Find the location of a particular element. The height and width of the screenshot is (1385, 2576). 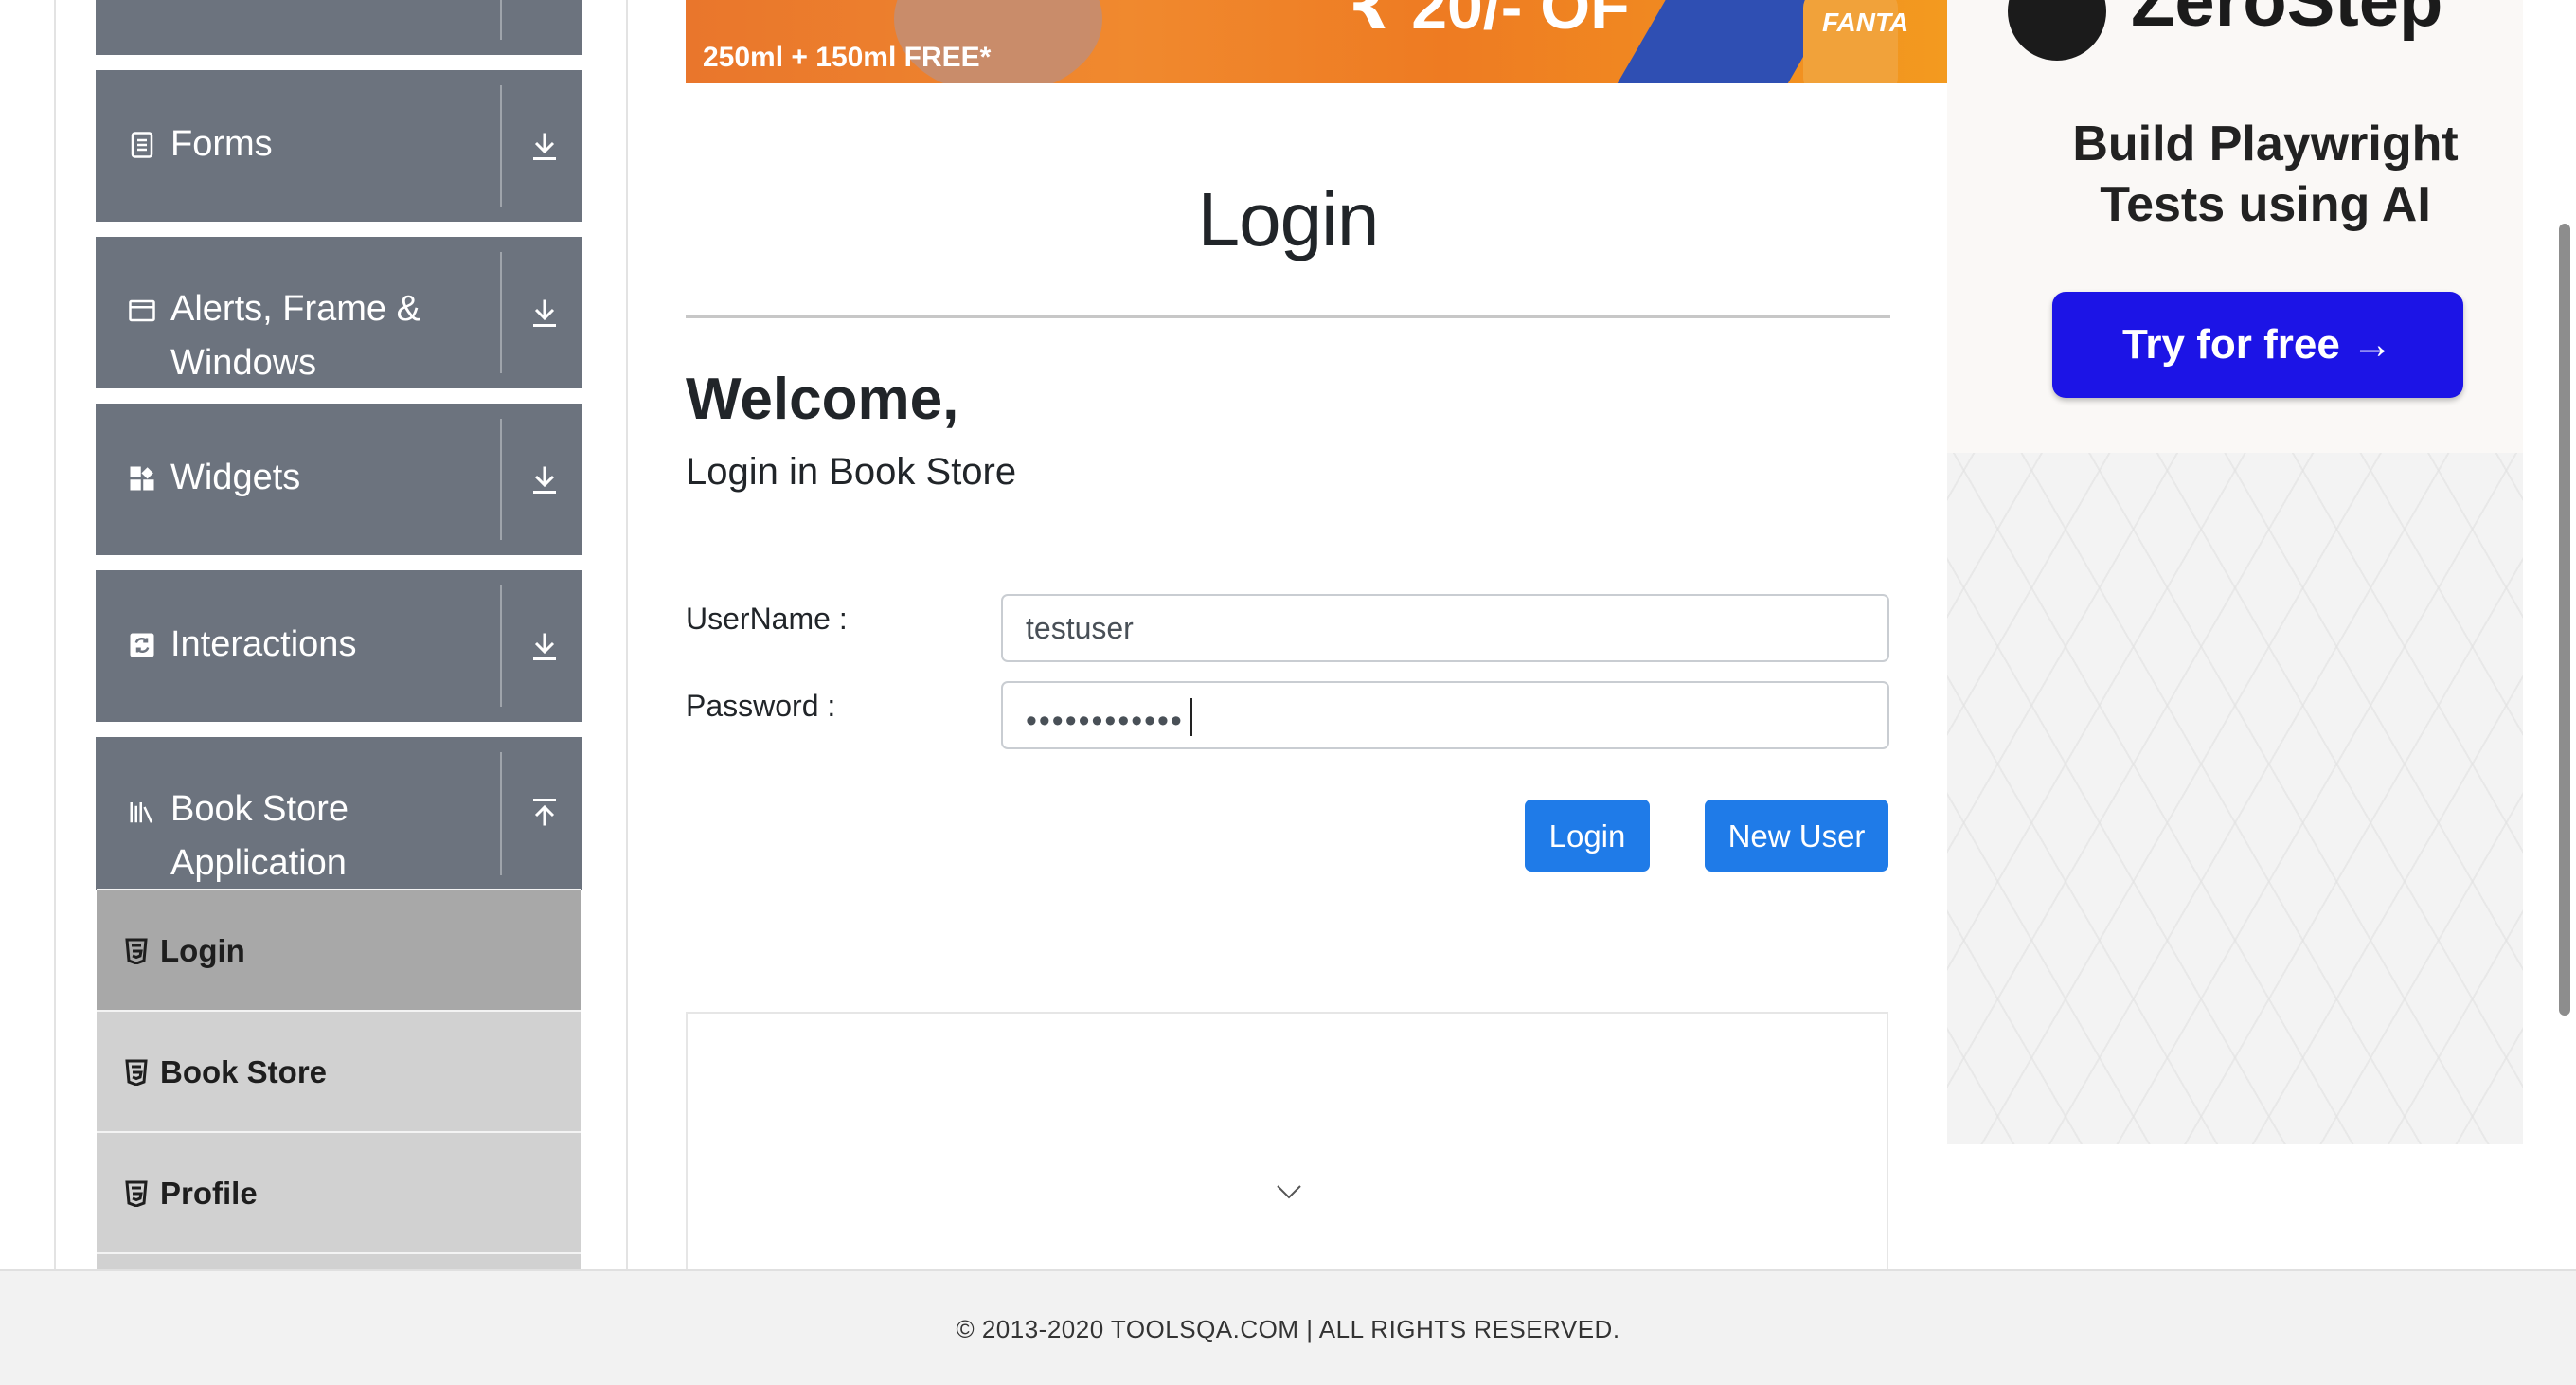

sidebar-border-right is located at coordinates (627, 634).